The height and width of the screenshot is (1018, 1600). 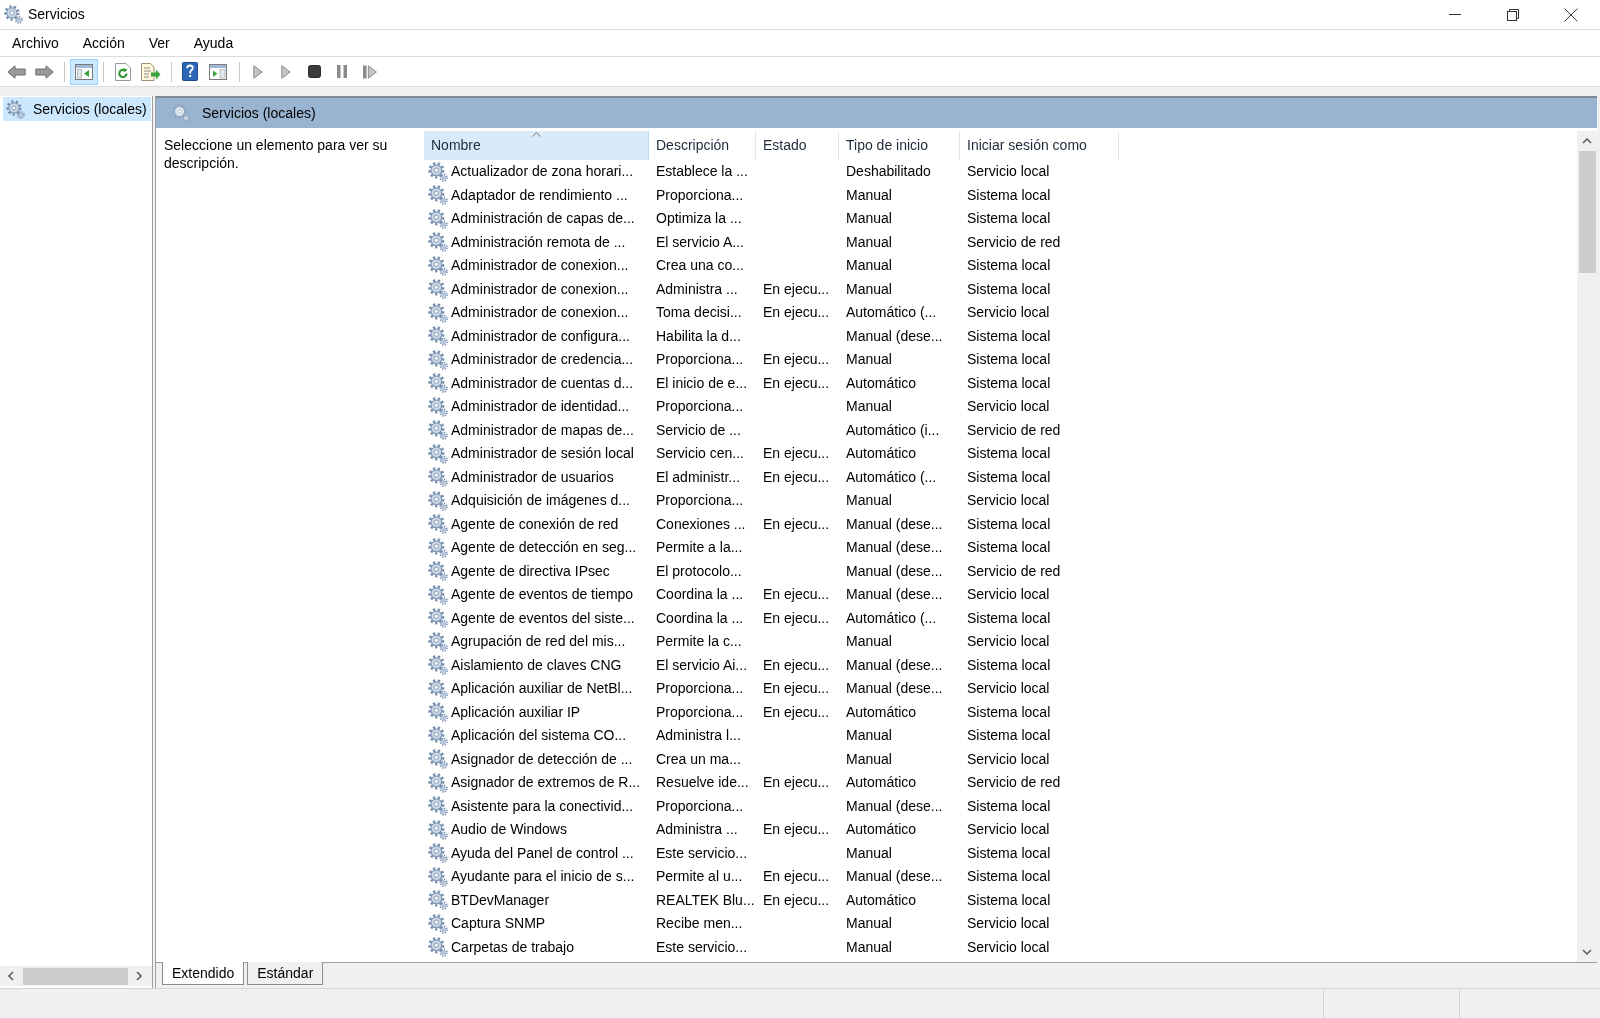 What do you see at coordinates (218, 71) in the screenshot?
I see `window-pane-icon` at bounding box center [218, 71].